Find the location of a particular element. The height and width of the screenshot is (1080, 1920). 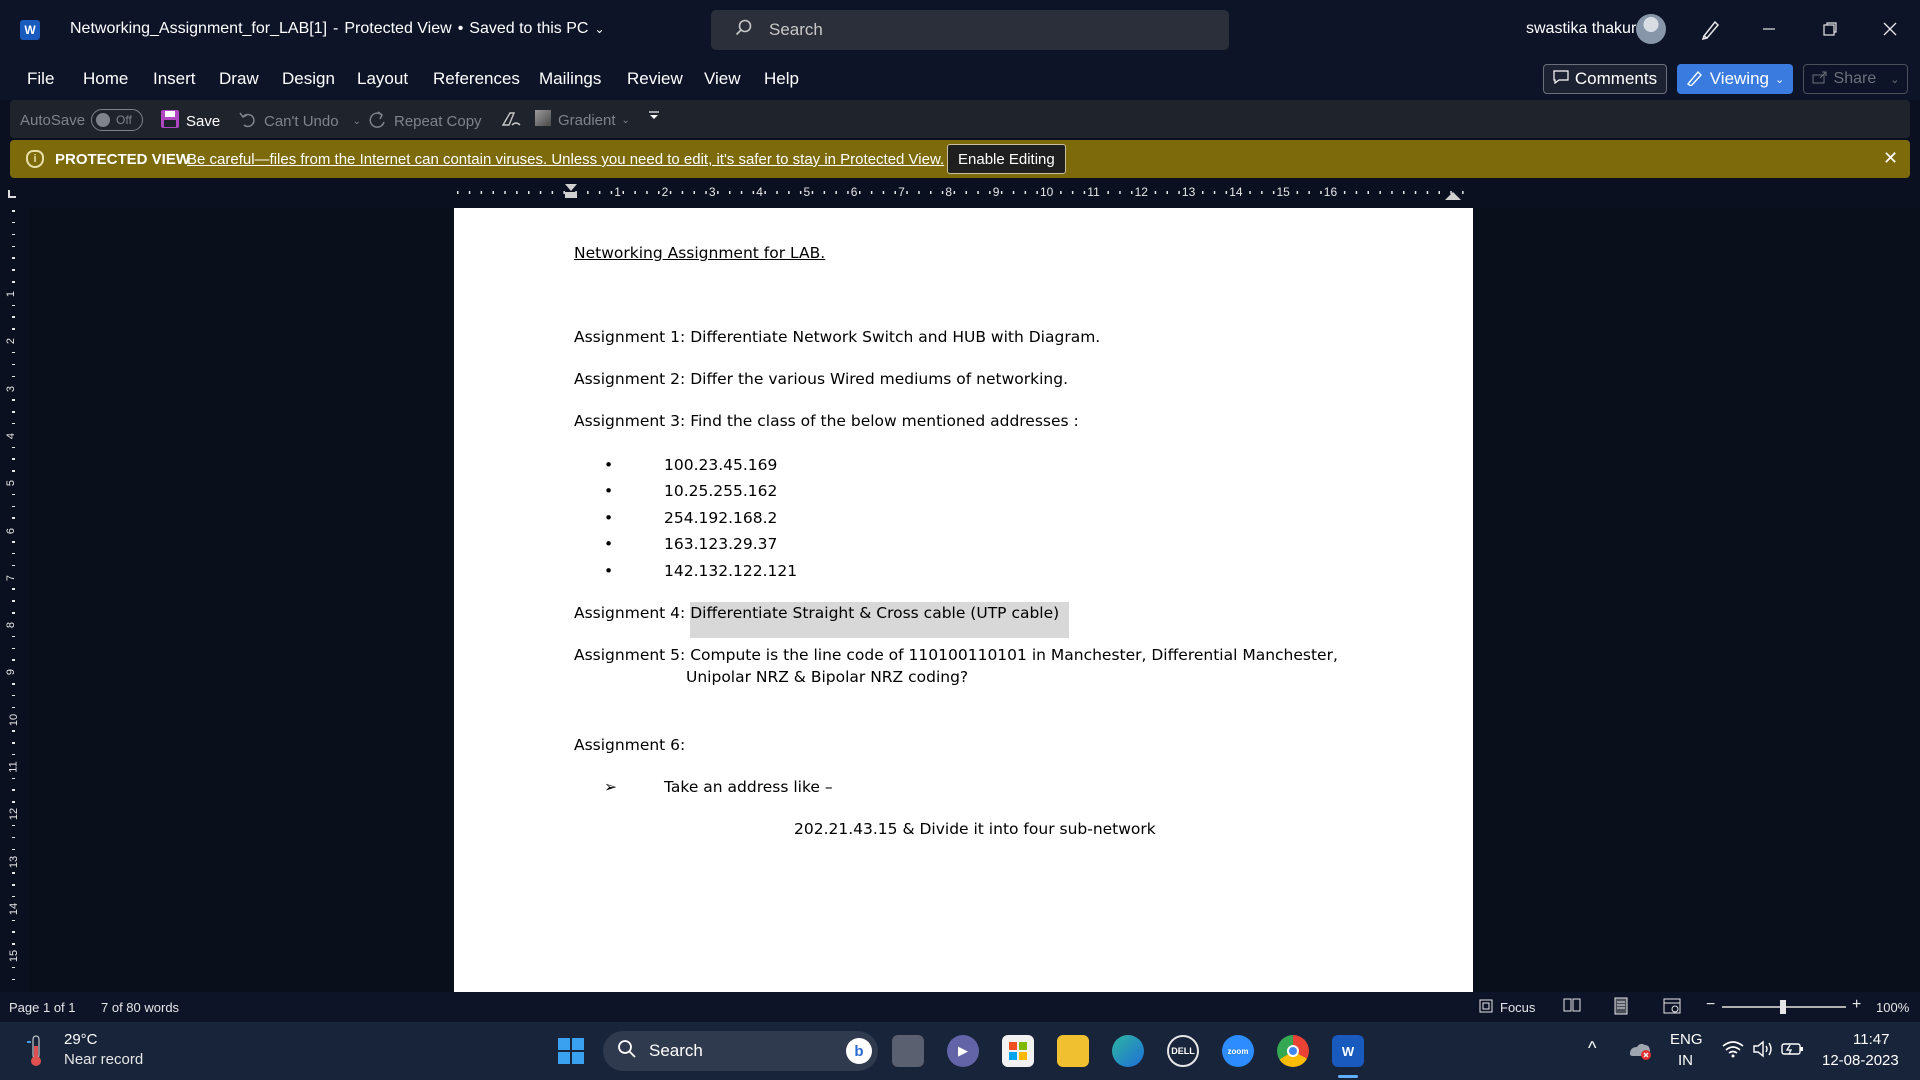

wifi-icon is located at coordinates (1733, 1051).